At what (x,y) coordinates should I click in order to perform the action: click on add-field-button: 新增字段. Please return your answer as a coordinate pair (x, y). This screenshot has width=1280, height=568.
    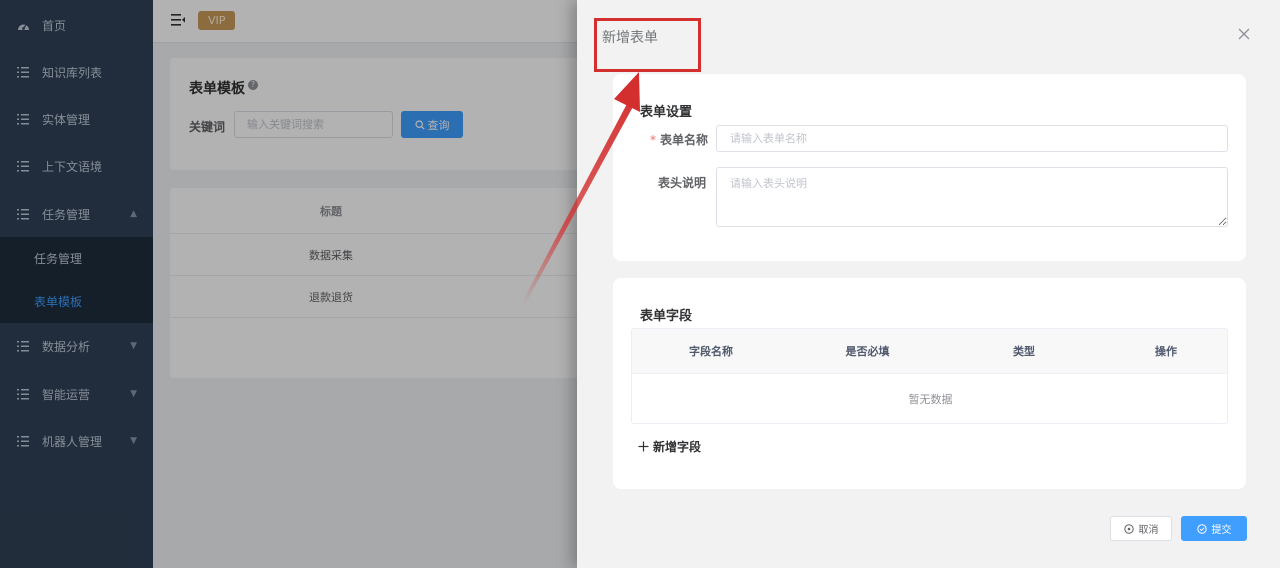
    Looking at the image, I should click on (669, 446).